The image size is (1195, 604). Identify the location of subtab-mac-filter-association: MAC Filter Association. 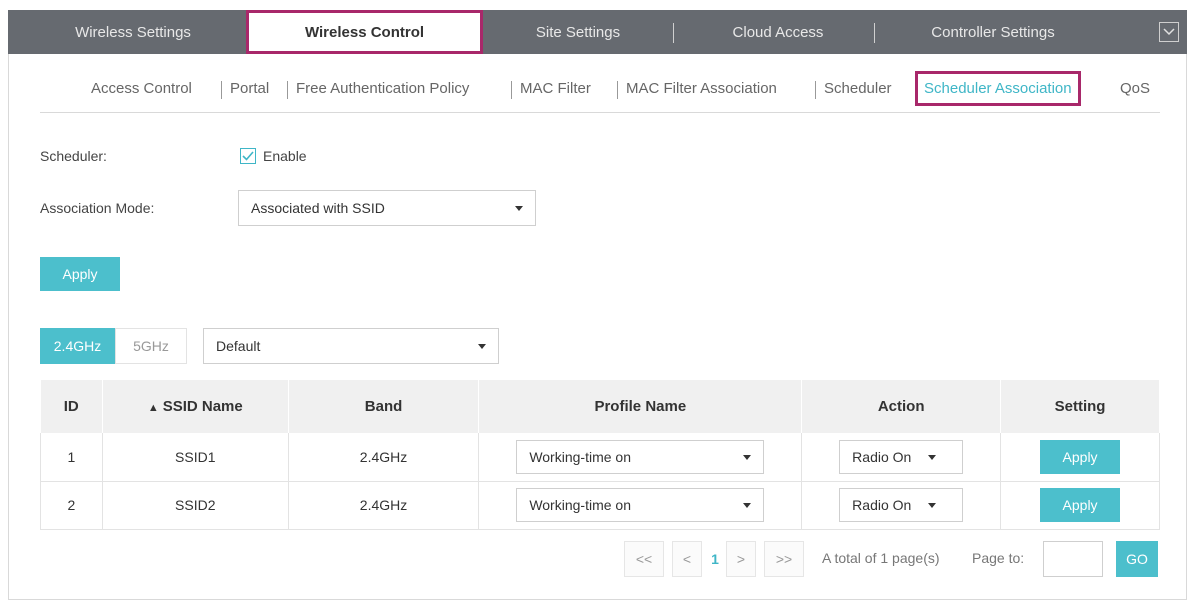
(701, 88).